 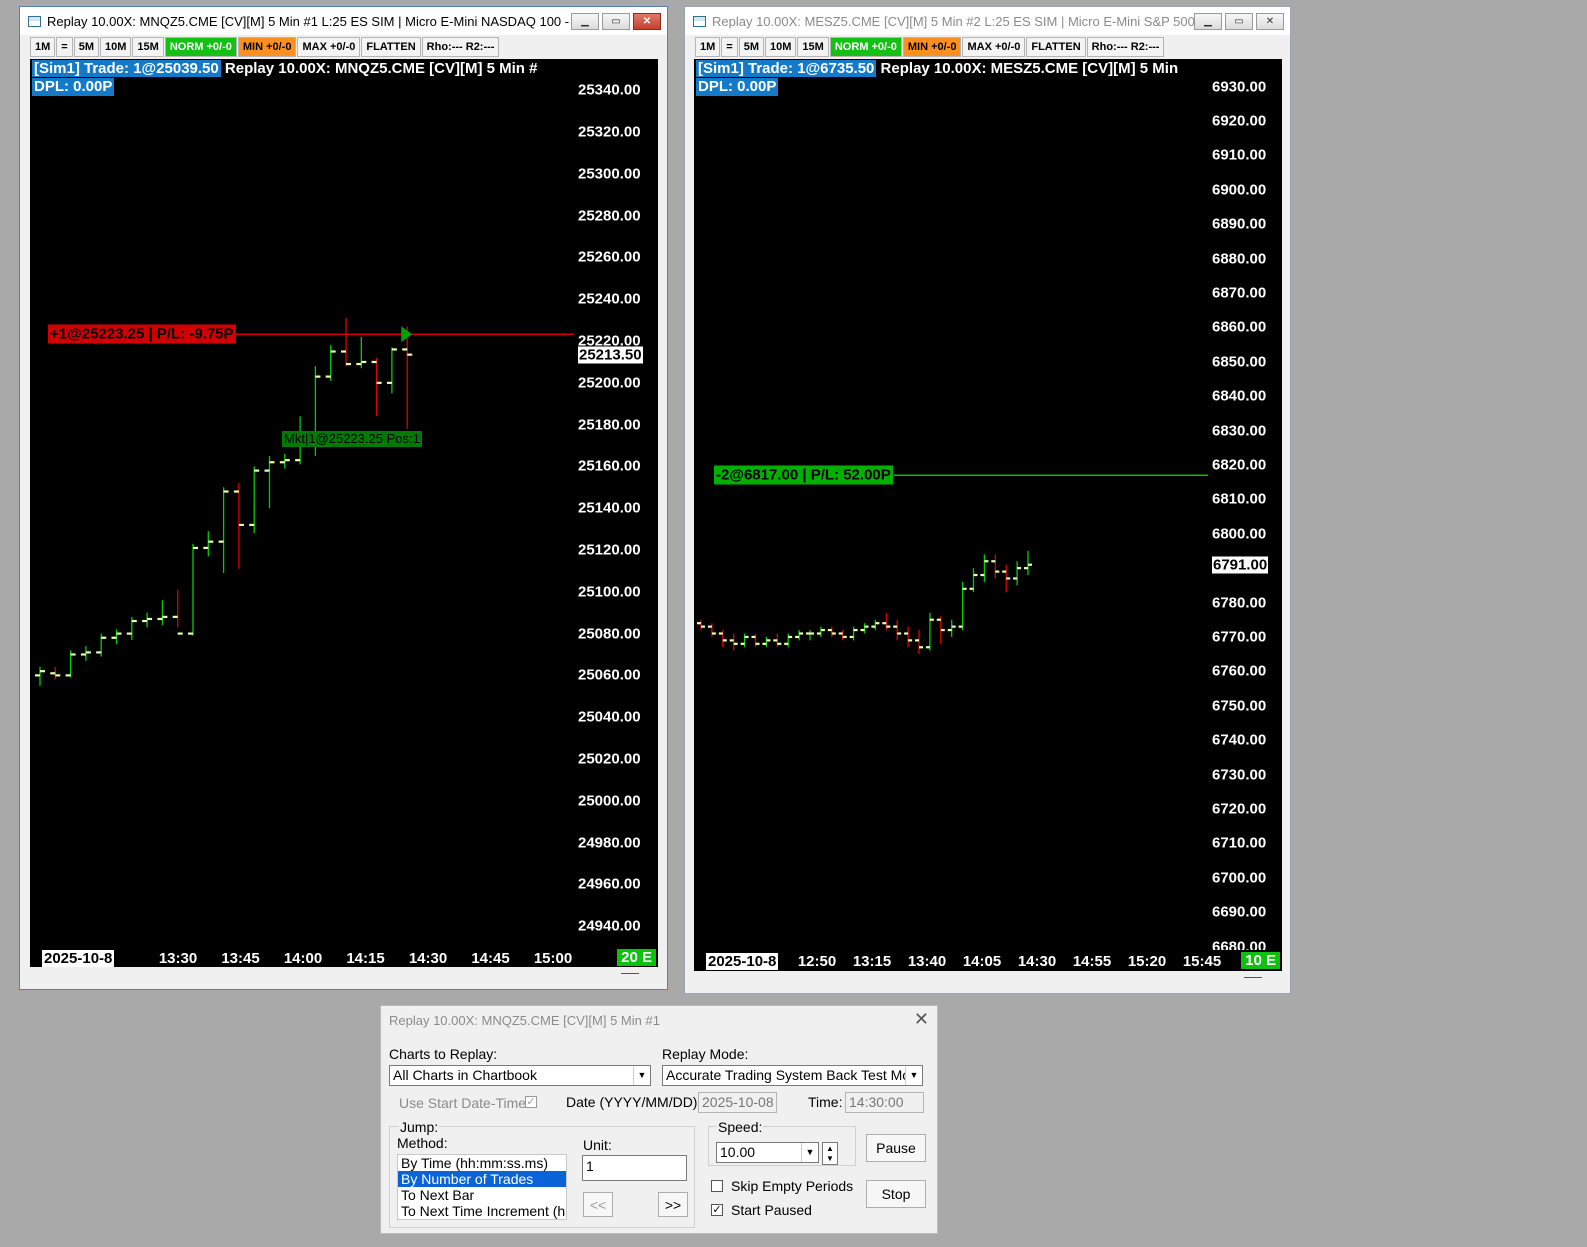 I want to click on method-option: By Time (hh:mm:ss.ms), so click(x=482, y=1163).